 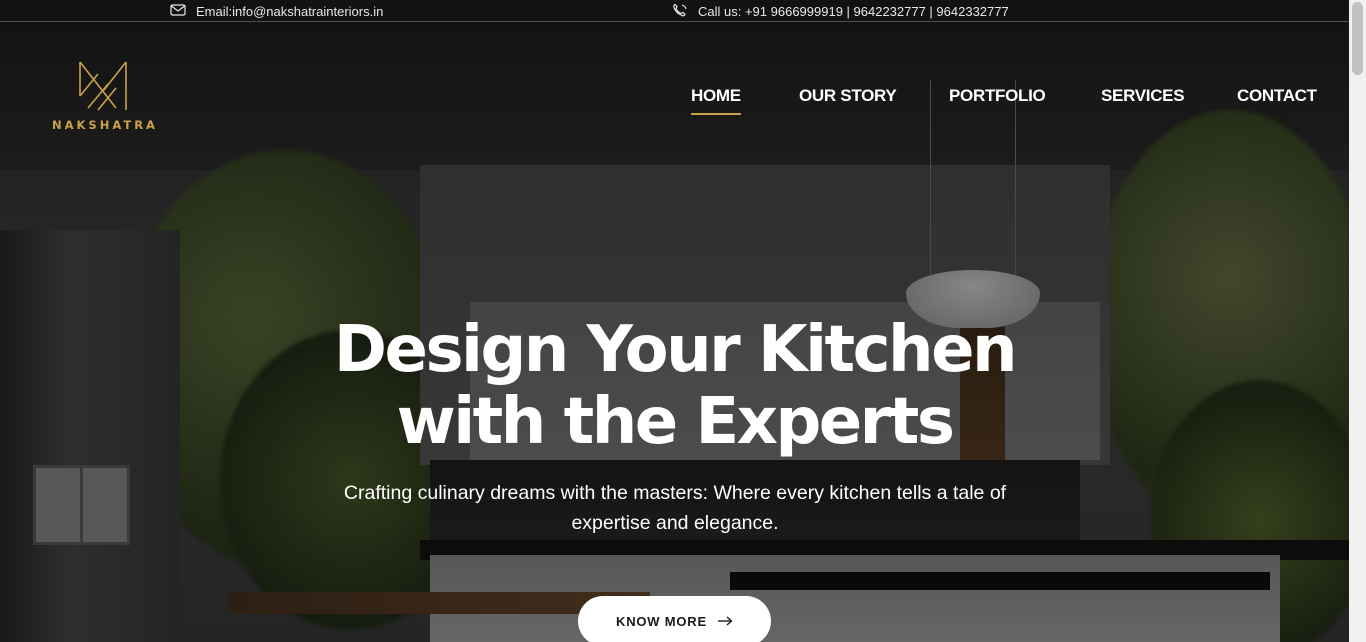 I want to click on nav-contact: CONTACT, so click(x=1277, y=99).